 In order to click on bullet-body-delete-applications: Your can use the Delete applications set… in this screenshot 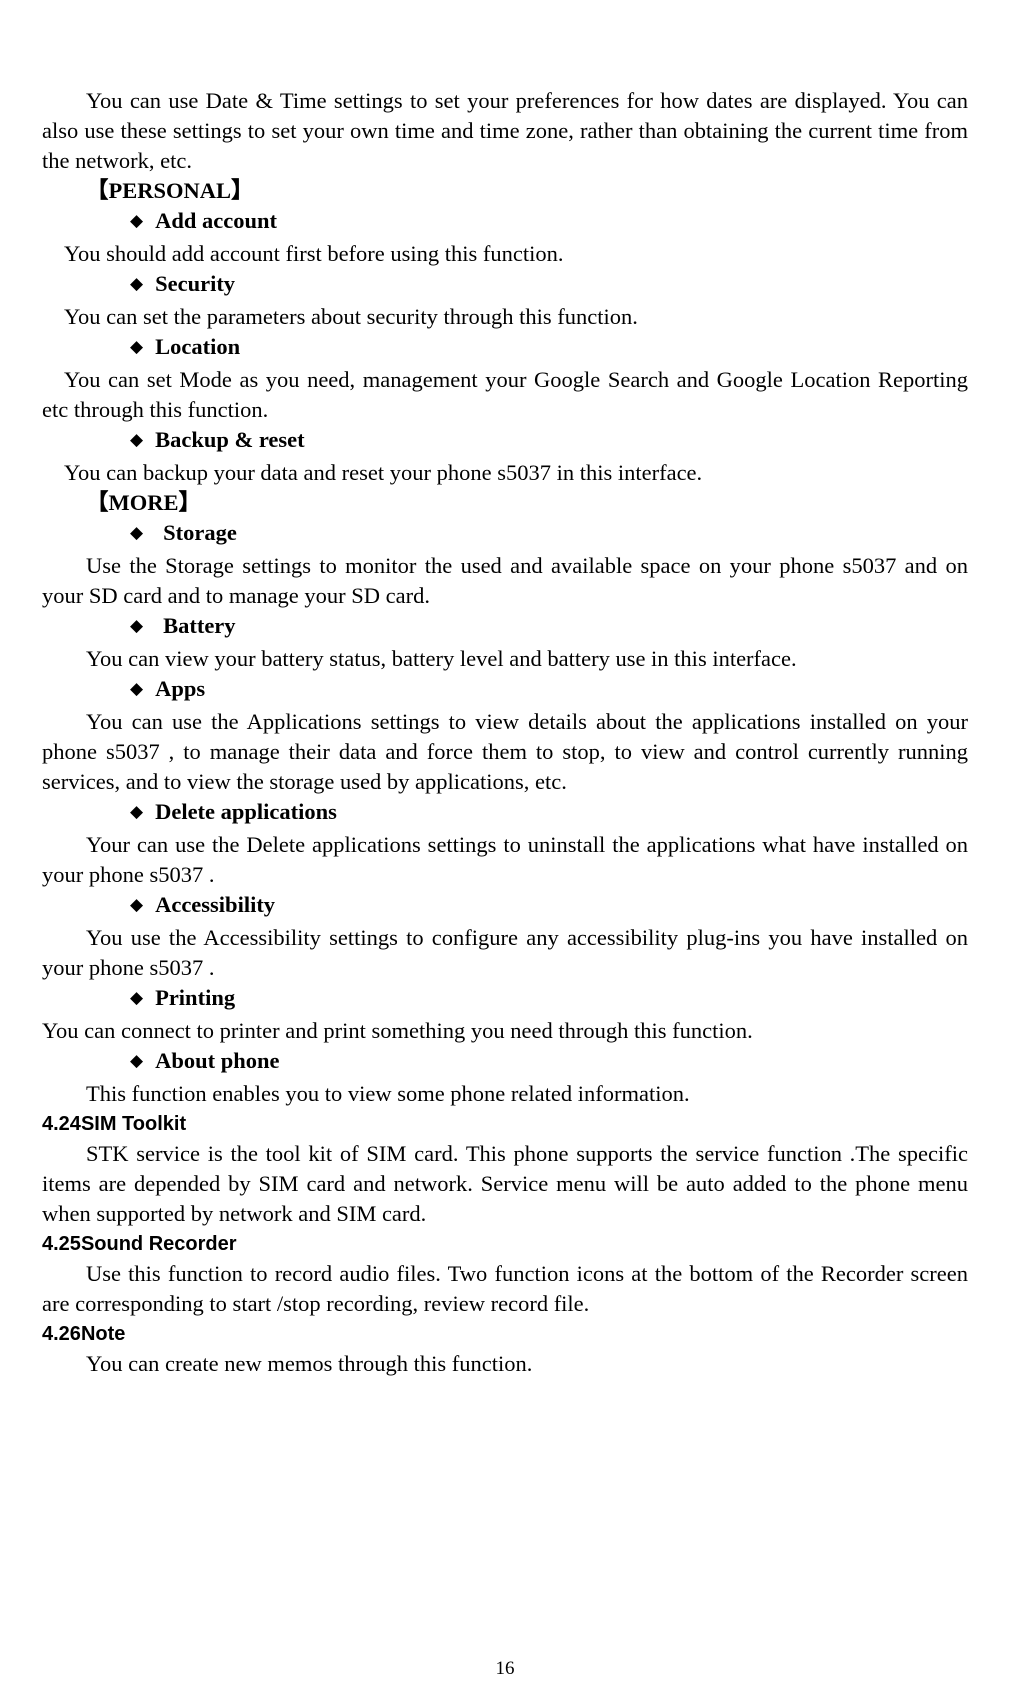, I will do `click(505, 859)`.